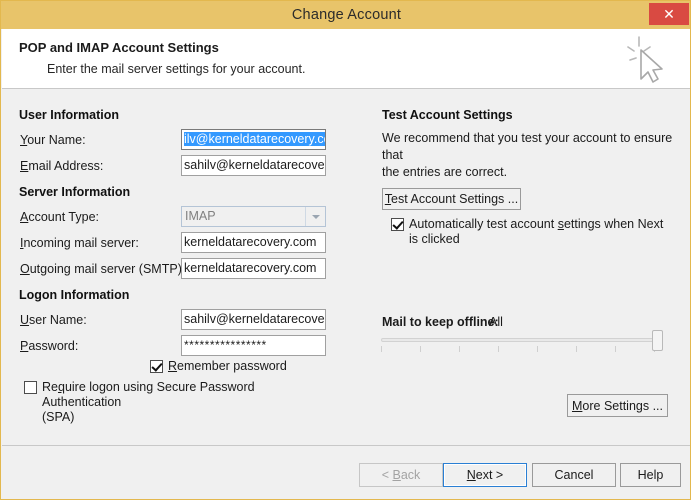  Describe the element at coordinates (520, 349) in the screenshot. I see `mail-offline-slider-ticks` at that location.